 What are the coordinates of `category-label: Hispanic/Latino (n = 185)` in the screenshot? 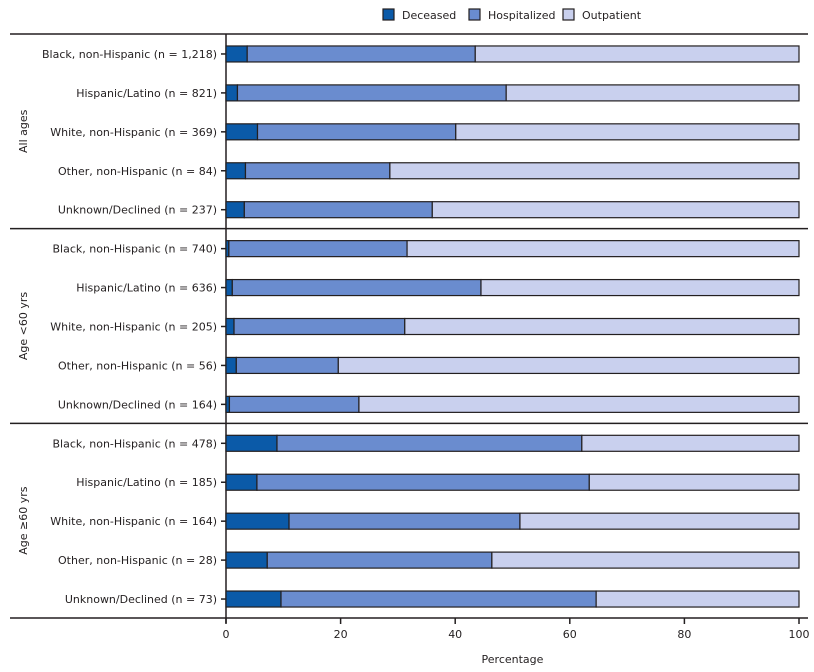 It's located at (146, 482).